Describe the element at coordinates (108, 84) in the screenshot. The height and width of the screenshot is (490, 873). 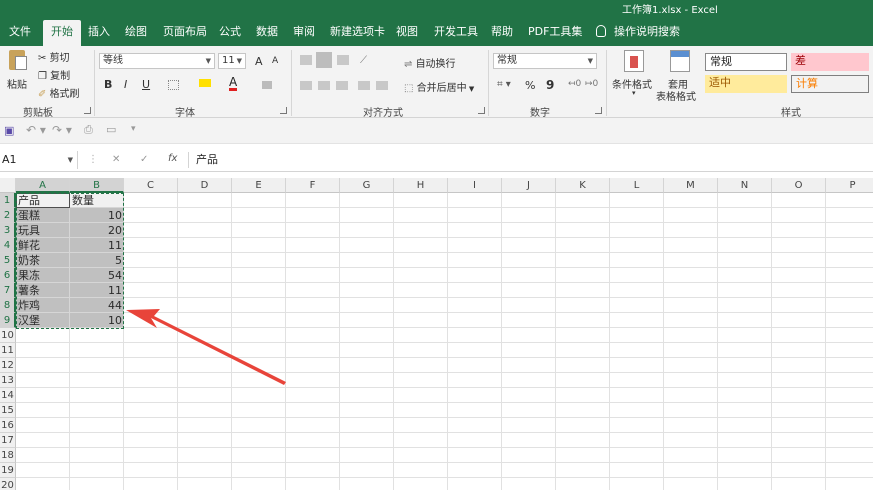
I see `bold-button: B` at that location.